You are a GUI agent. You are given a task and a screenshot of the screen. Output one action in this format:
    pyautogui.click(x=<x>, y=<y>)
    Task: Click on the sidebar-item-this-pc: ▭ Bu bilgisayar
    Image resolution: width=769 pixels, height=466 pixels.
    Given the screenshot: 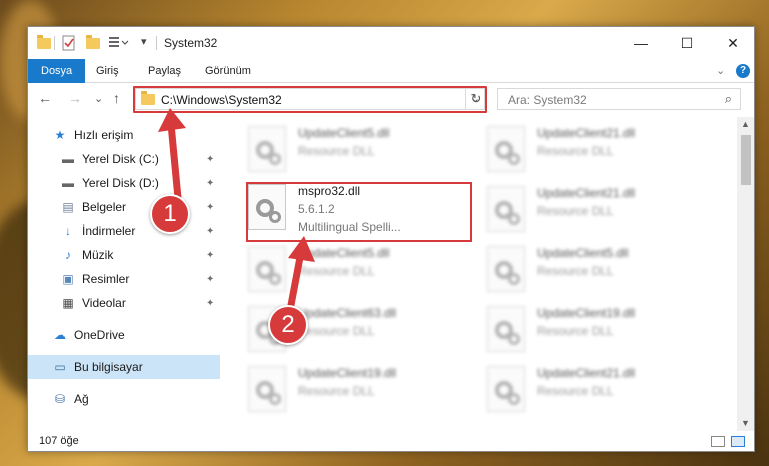 What is the action you would take?
    pyautogui.click(x=124, y=367)
    